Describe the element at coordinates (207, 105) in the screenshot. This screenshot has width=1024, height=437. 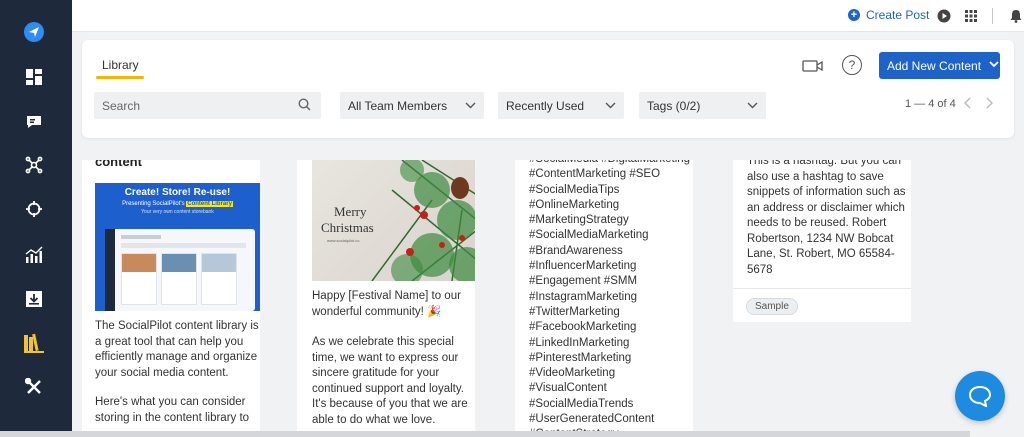
I see `search-input: Search` at that location.